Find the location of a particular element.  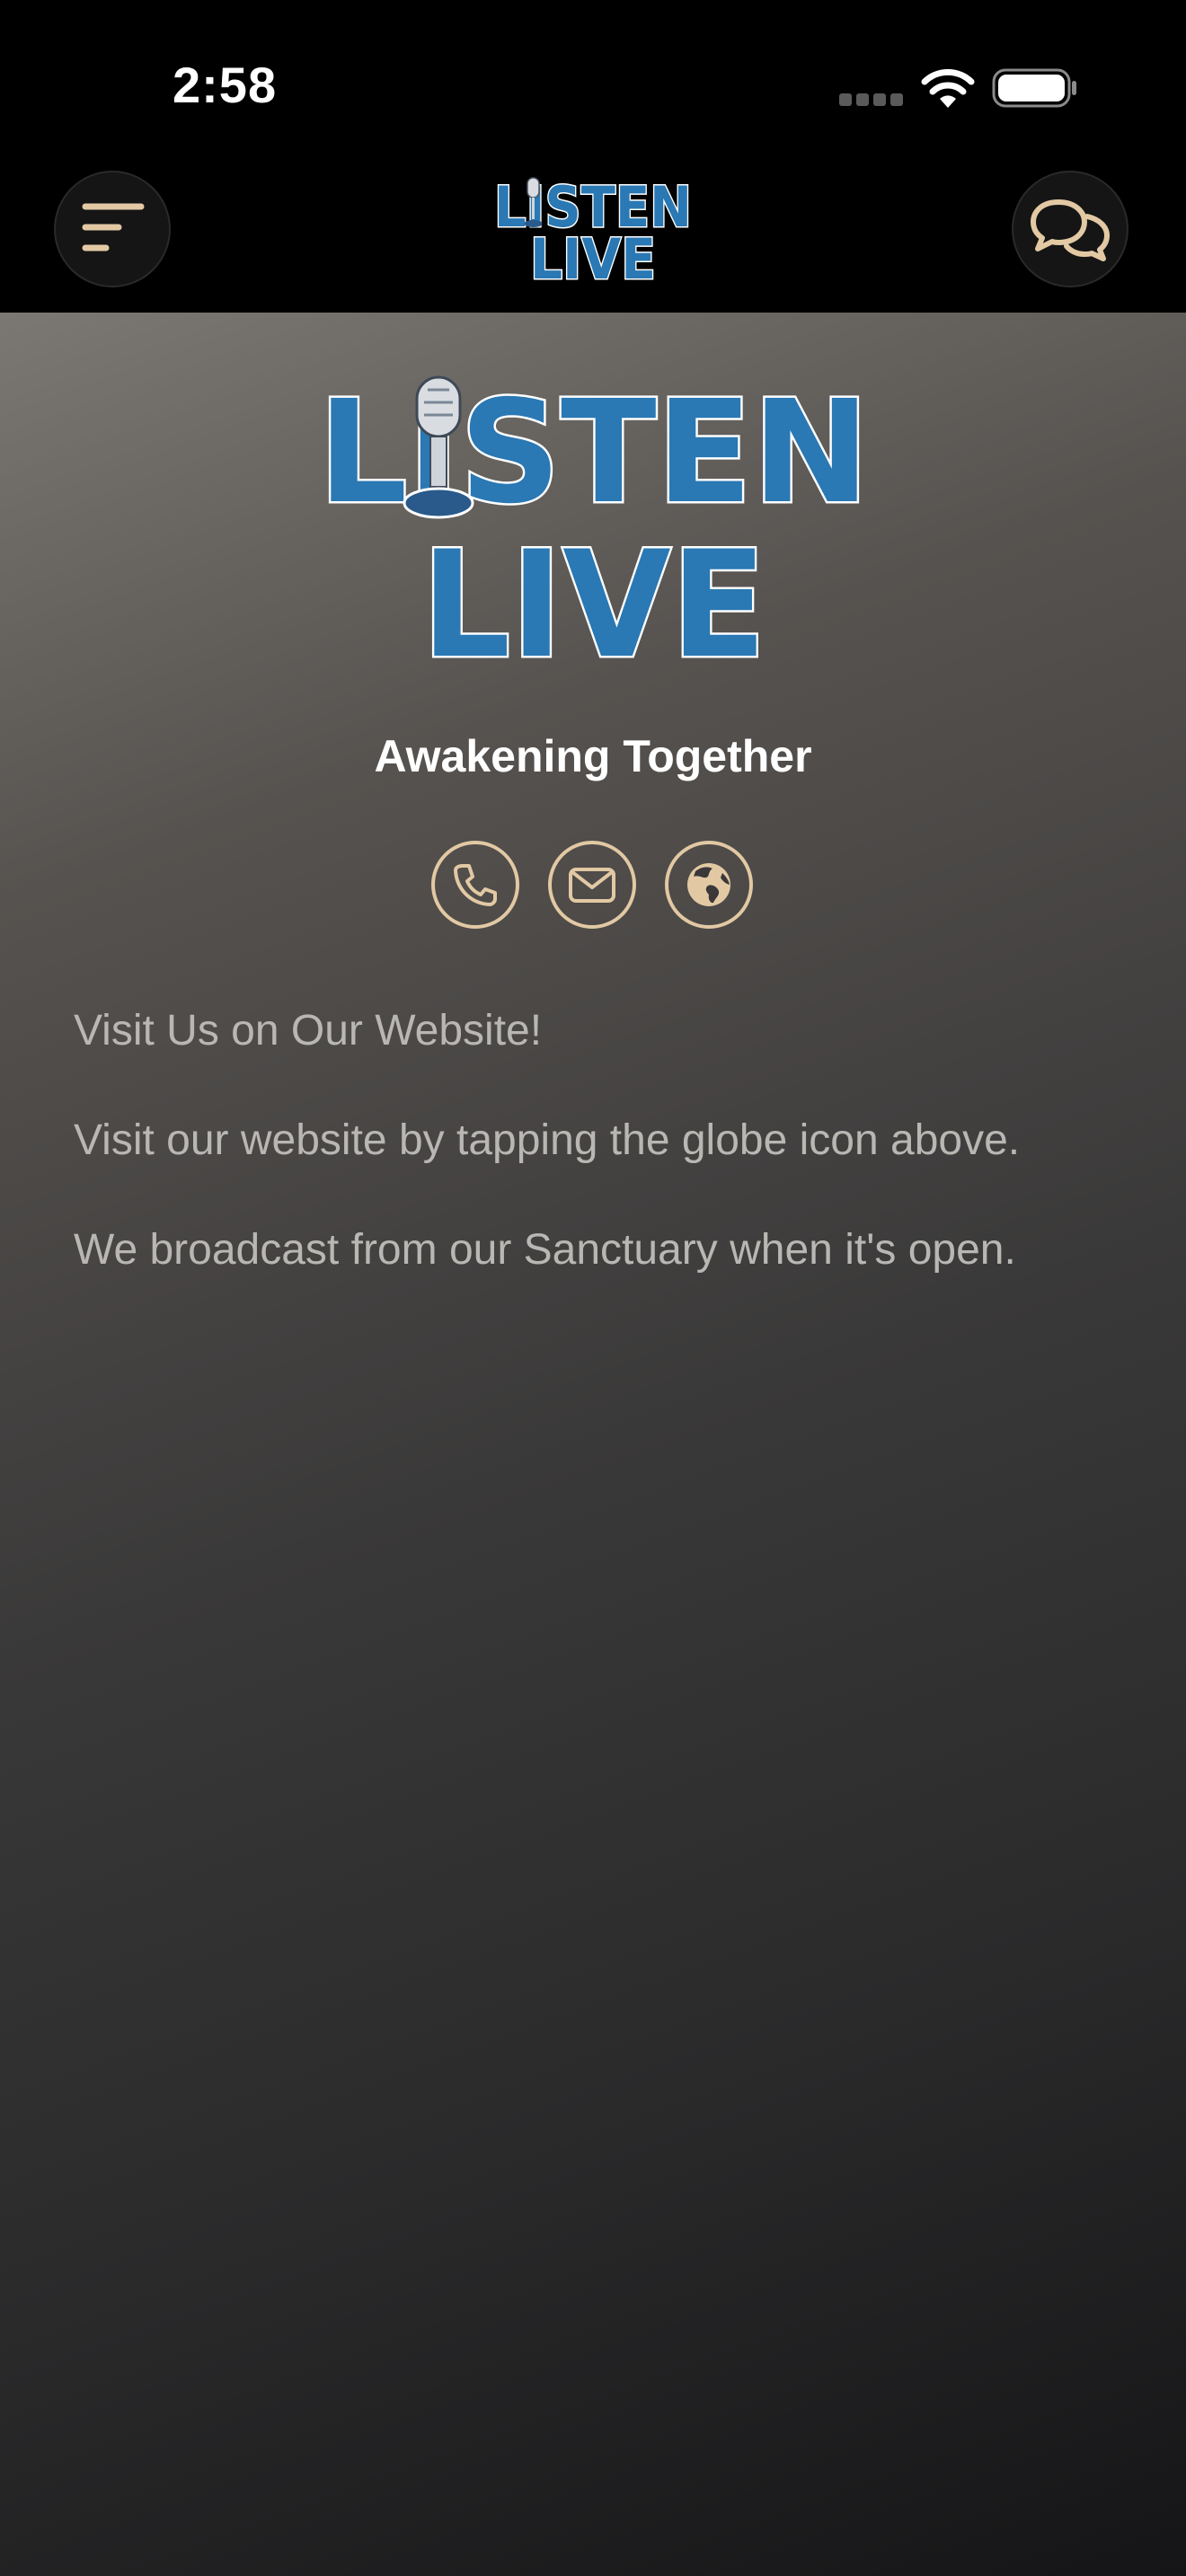

status-bar: 2:58 is located at coordinates (593, 85).